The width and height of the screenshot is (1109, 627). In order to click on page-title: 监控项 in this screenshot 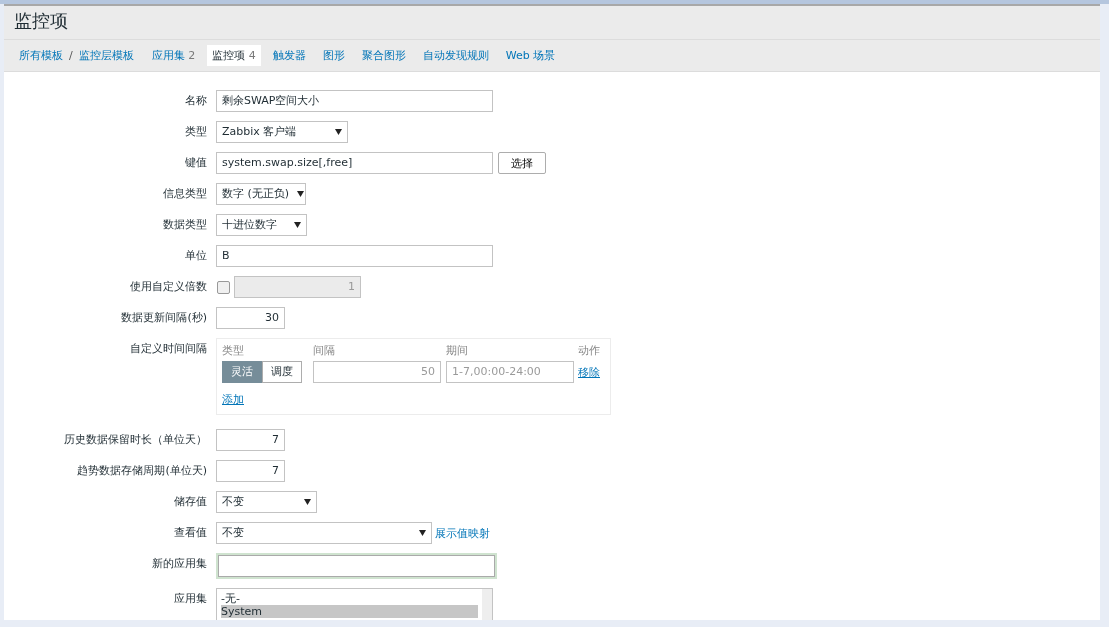, I will do `click(552, 23)`.